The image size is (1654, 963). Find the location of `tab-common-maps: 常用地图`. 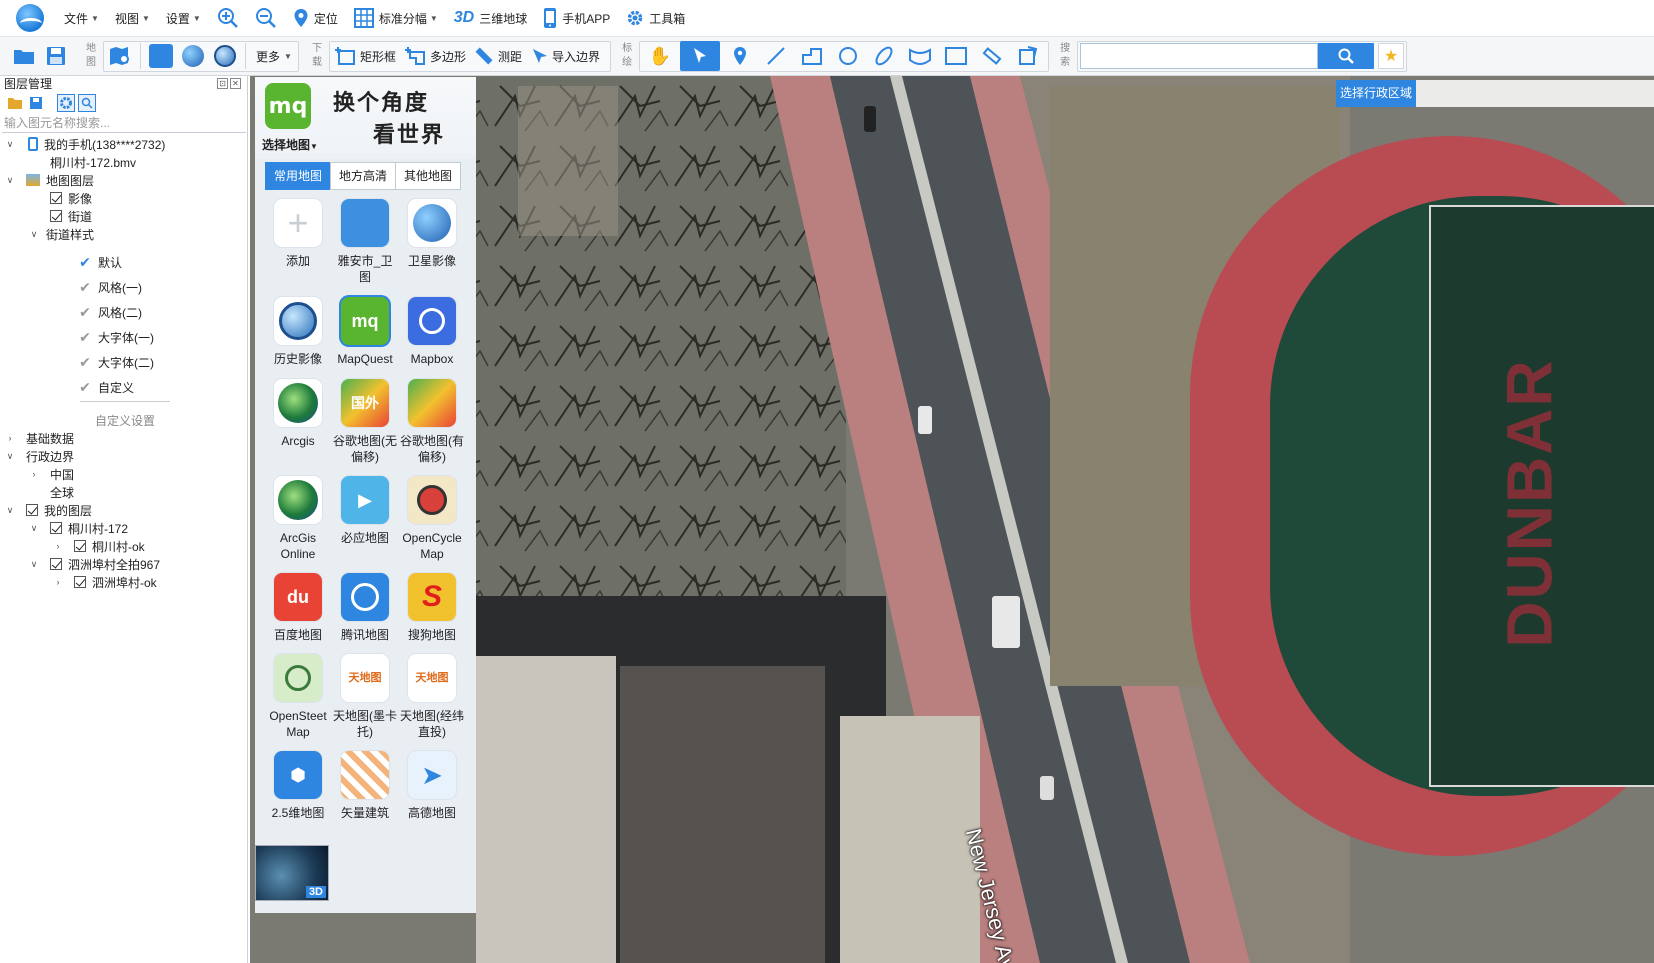

tab-common-maps: 常用地图 is located at coordinates (298, 176).